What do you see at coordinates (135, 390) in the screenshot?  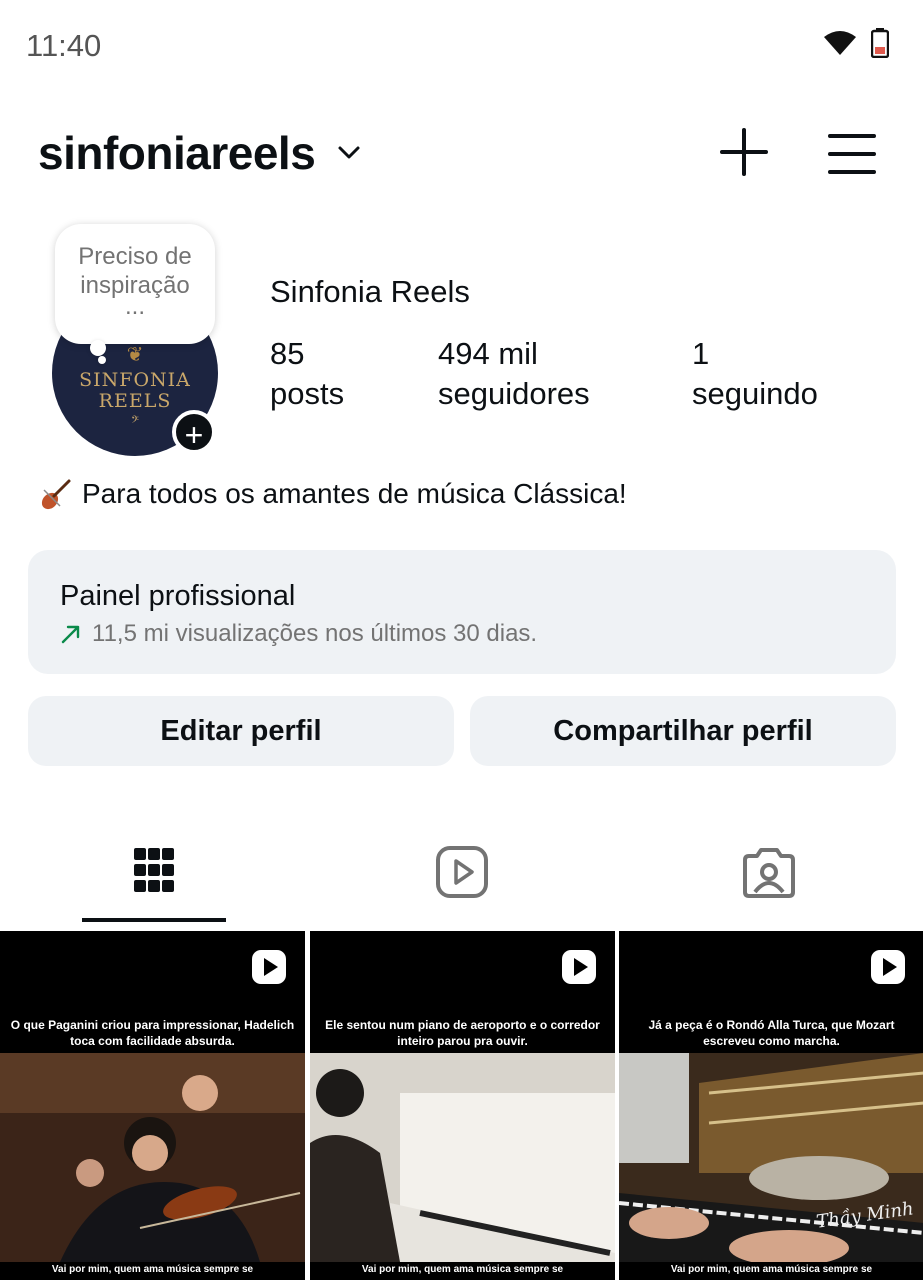 I see `avatar-logo-text: SINFONIA REELS` at bounding box center [135, 390].